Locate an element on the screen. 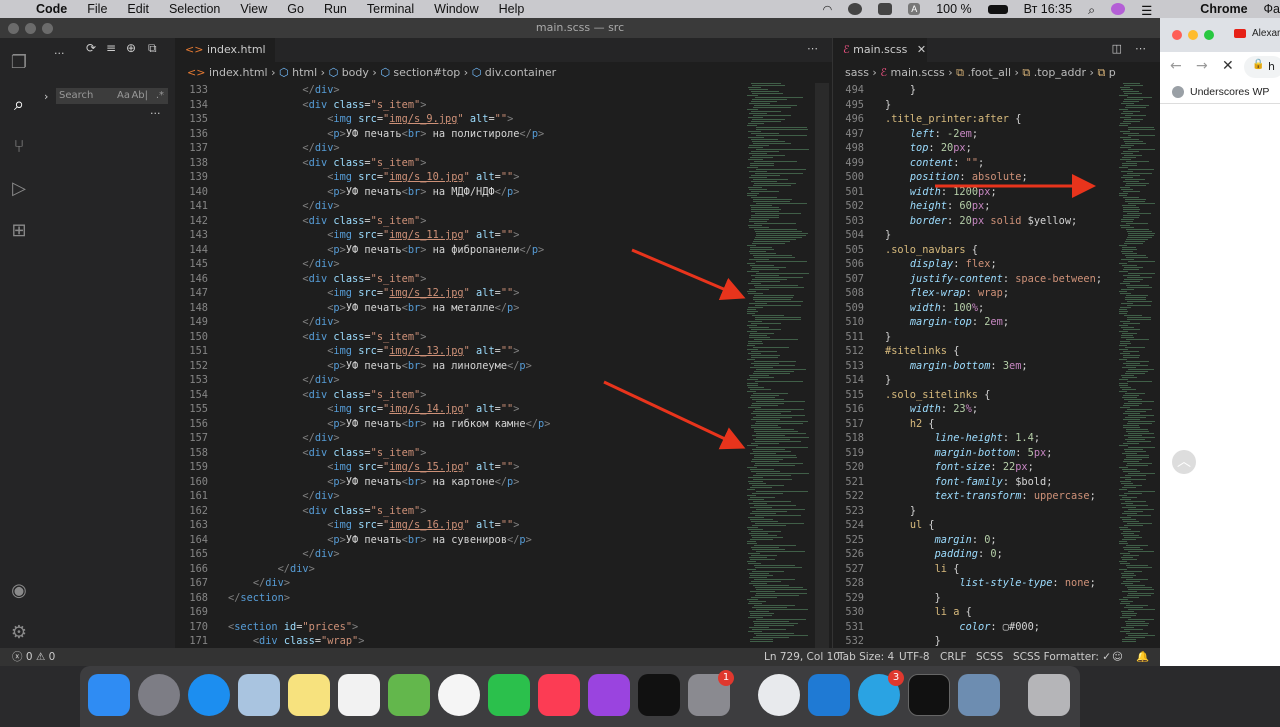 This screenshot has height=727, width=1280. notifications-icon: 🔔 is located at coordinates (1142, 657).